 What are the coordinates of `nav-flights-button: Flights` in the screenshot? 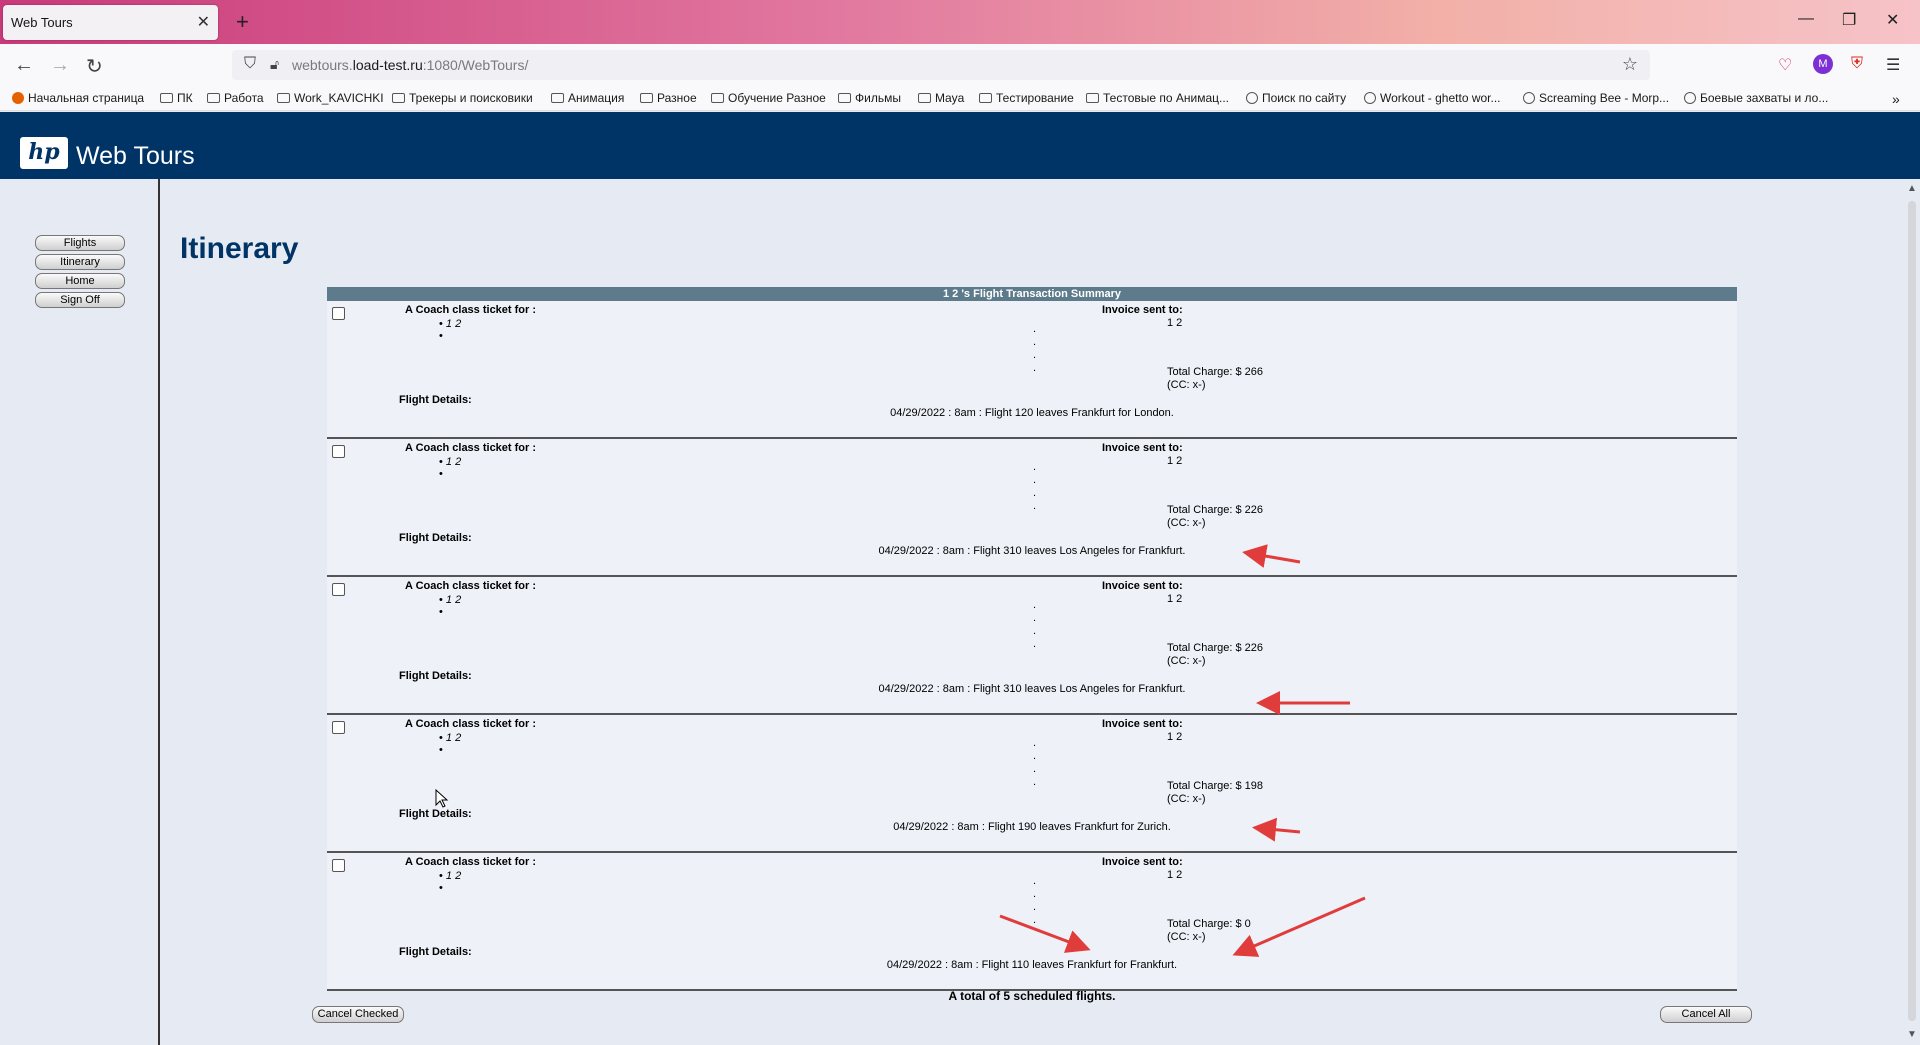 It's located at (80, 243).